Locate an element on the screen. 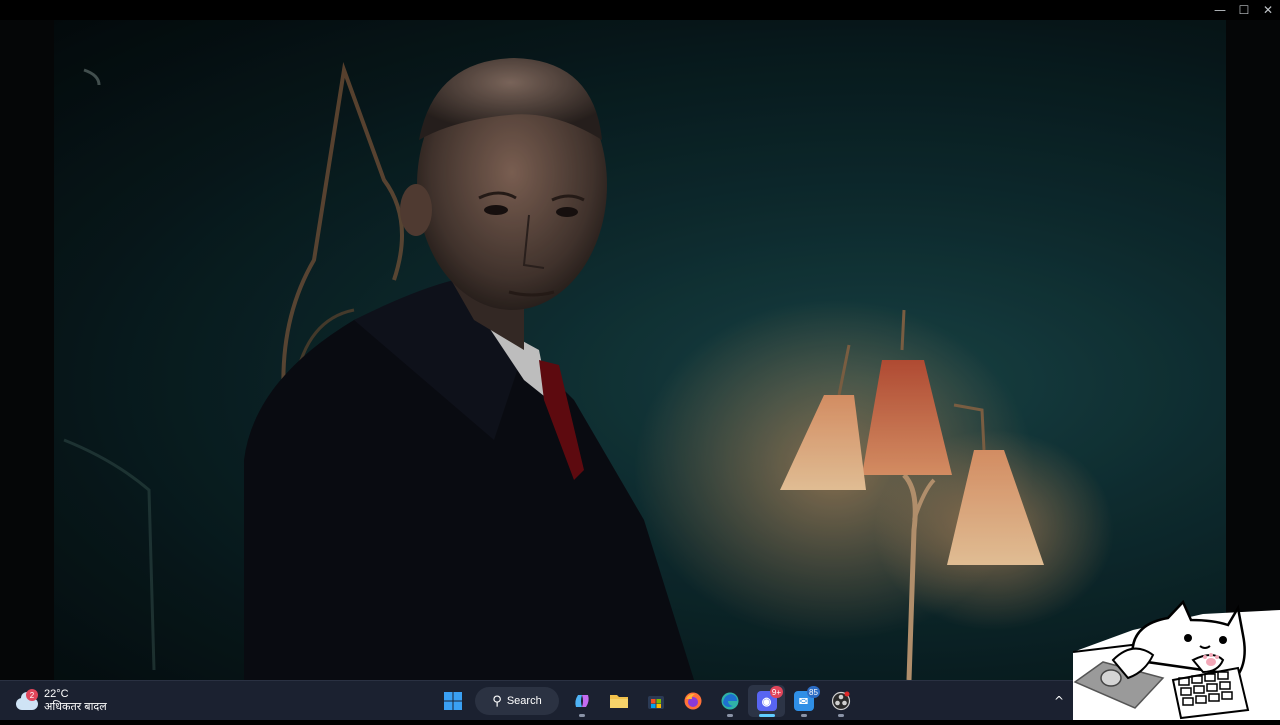 The height and width of the screenshot is (725, 1280). window-controls: — ☐ ✕ is located at coordinates (1244, 10).